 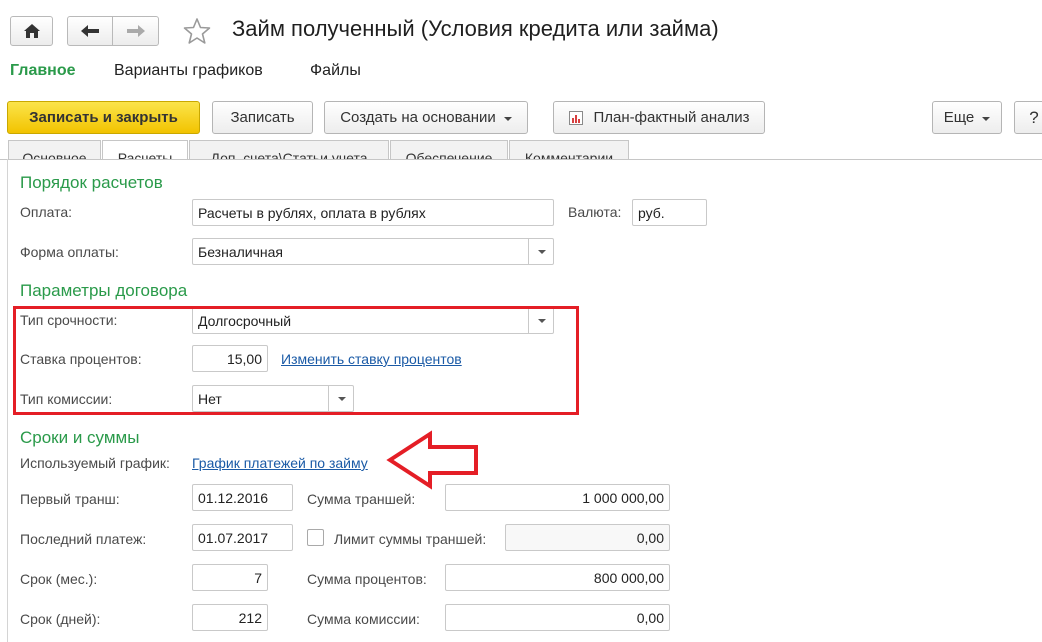 What do you see at coordinates (623, 497) in the screenshot?
I see `tranche-sum-value: 1 000 000,00` at bounding box center [623, 497].